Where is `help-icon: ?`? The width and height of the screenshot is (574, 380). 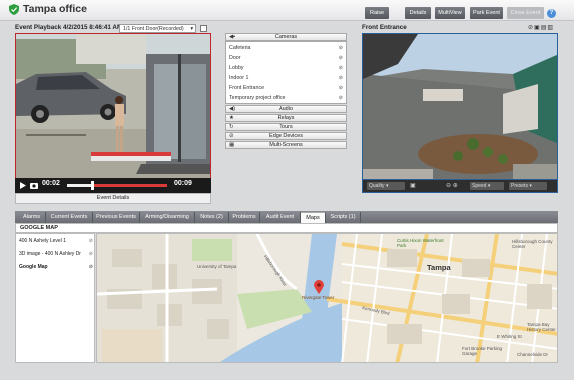 help-icon: ? is located at coordinates (551, 13).